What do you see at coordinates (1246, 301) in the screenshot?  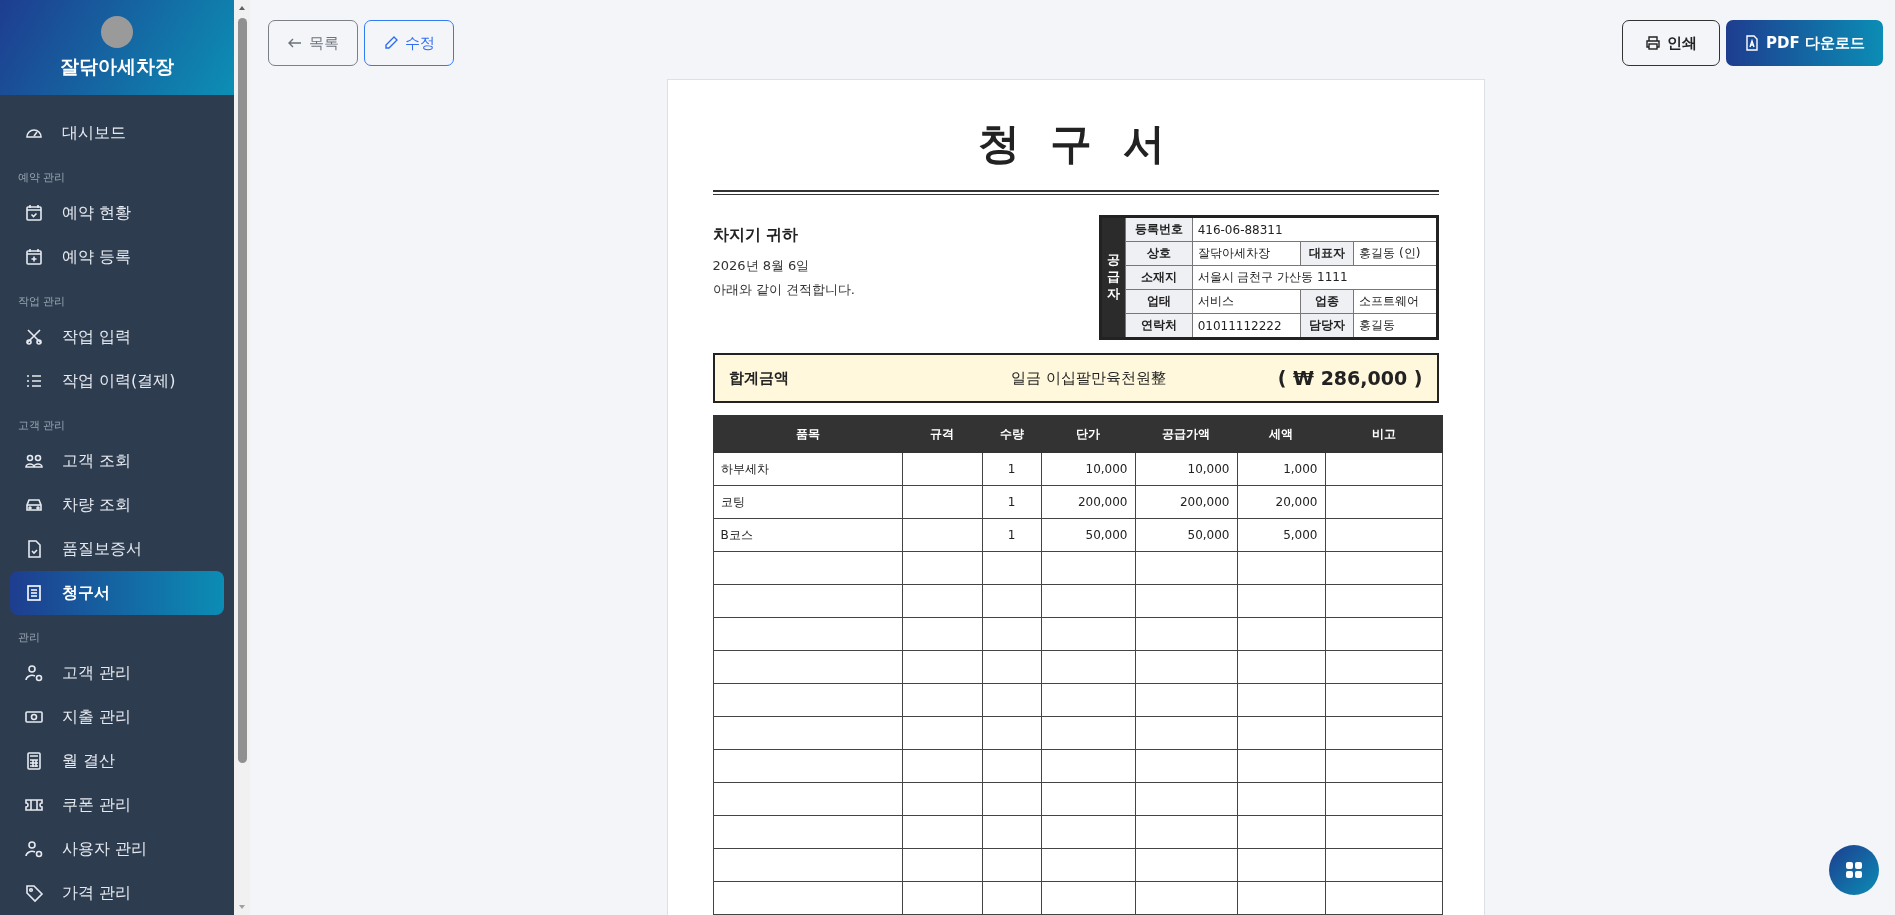 I see `supplier-value: 서비스` at bounding box center [1246, 301].